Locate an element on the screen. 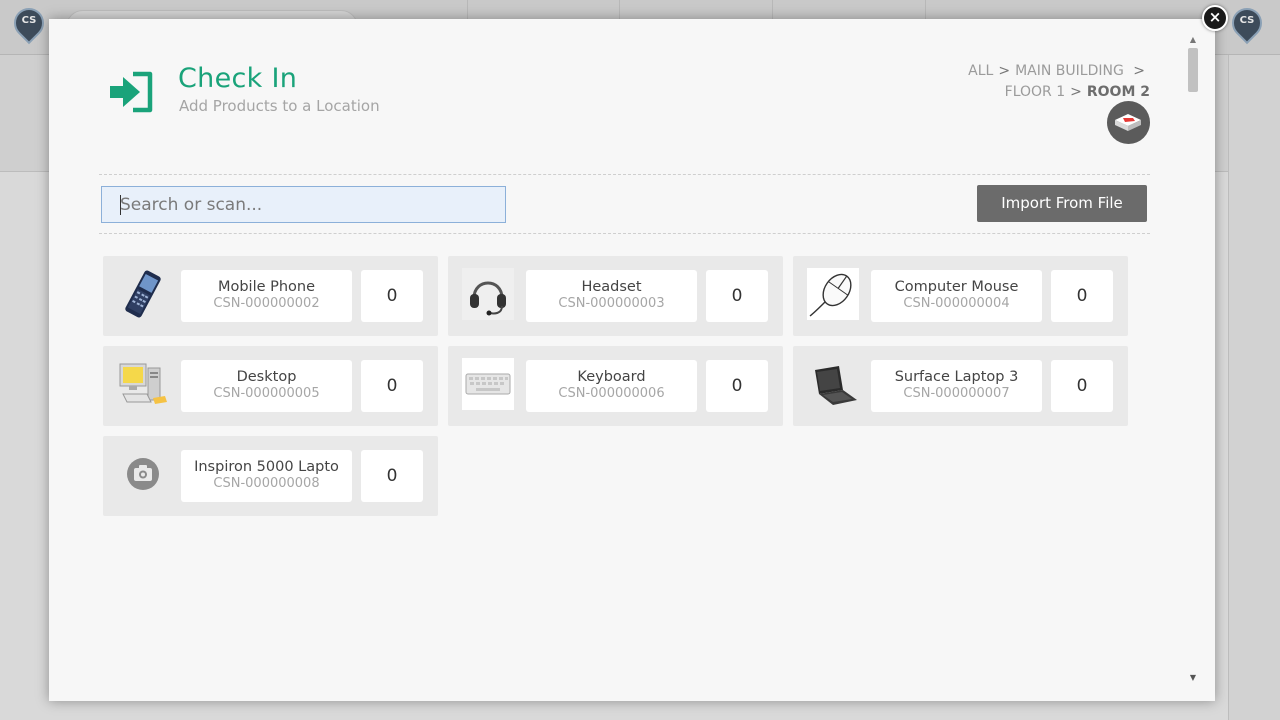 This screenshot has height=720, width=1280. product-info: Headset CSN-000000003 is located at coordinates (611, 296).